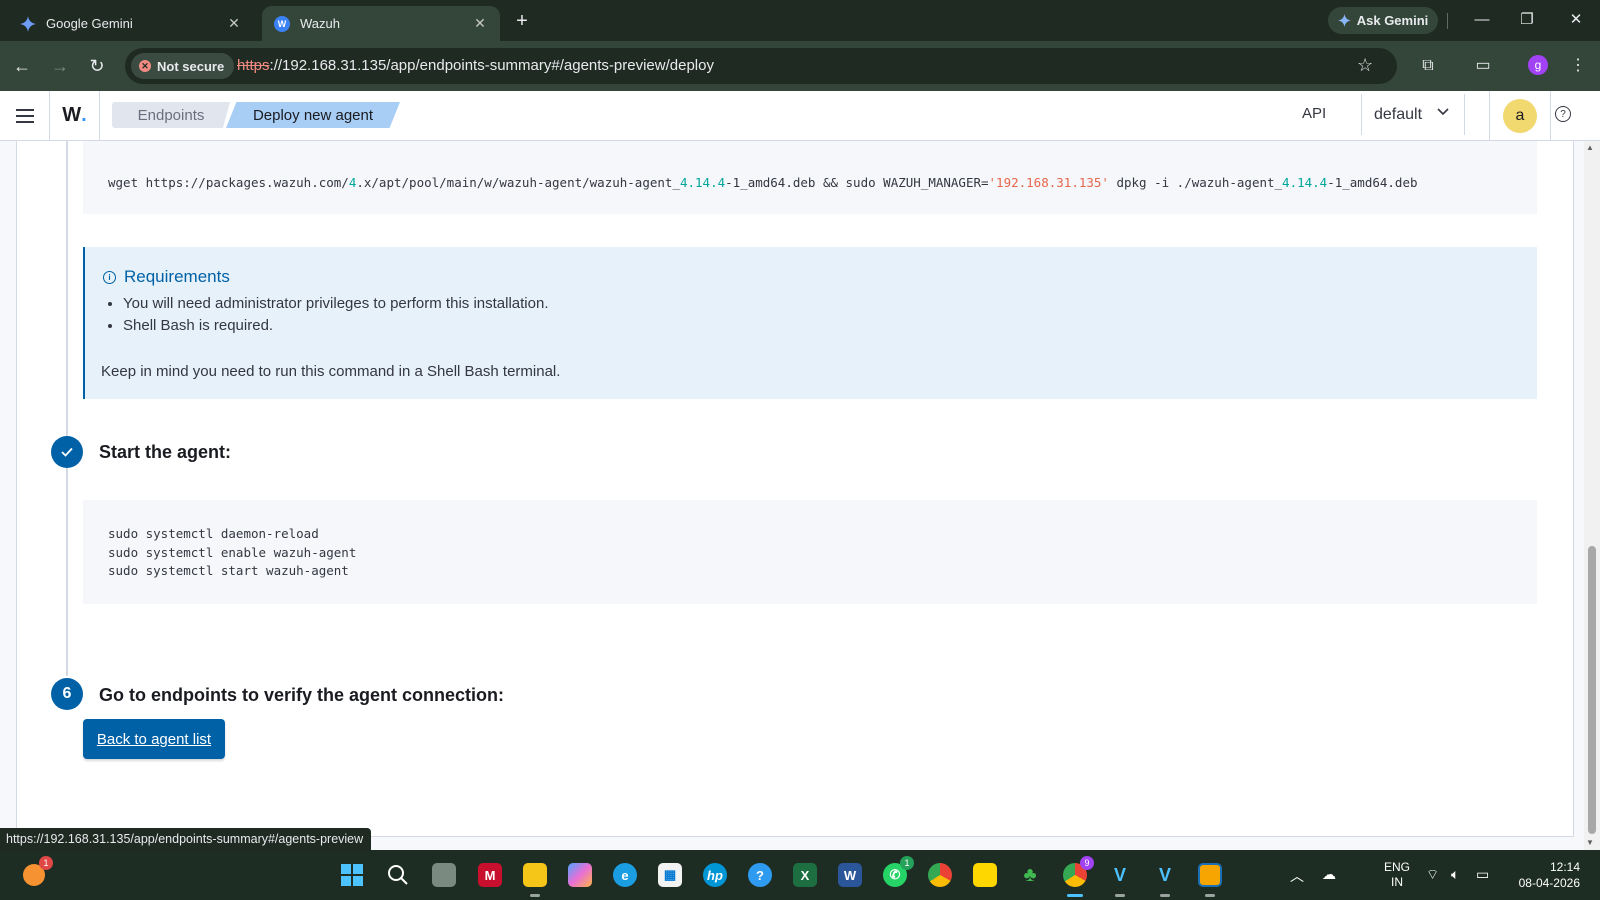 This screenshot has height=900, width=1600. What do you see at coordinates (109, 277) in the screenshot?
I see `info-icon: i` at bounding box center [109, 277].